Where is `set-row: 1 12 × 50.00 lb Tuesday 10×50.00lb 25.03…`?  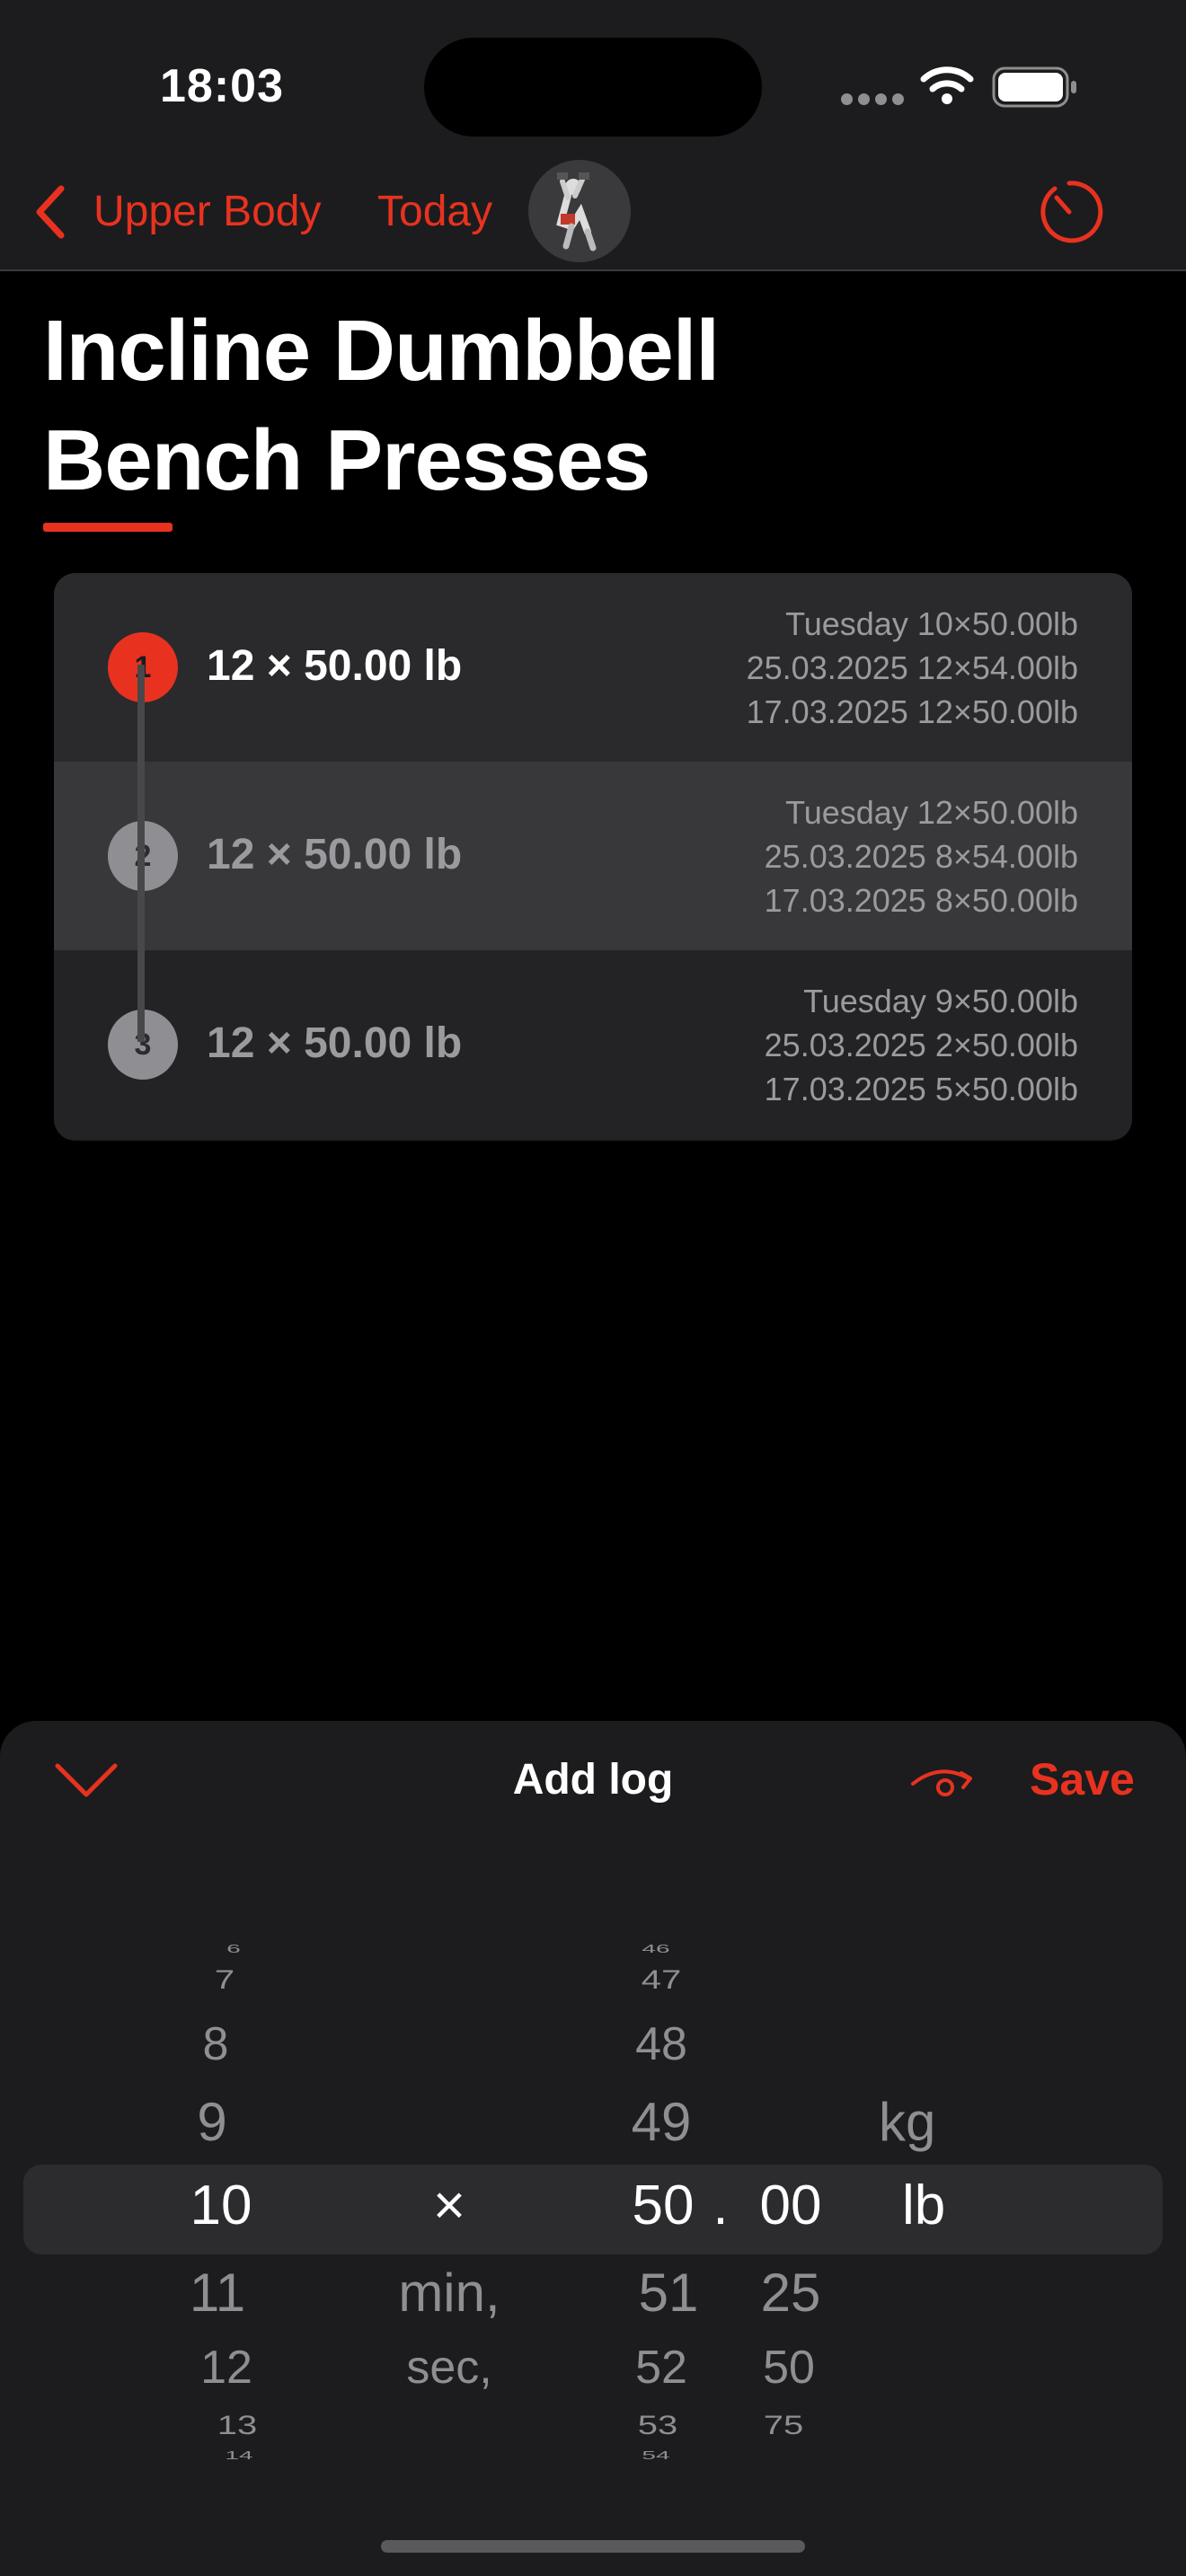
set-row: 1 12 × 50.00 lb Tuesday 10×50.00lb 25.03… is located at coordinates (593, 667).